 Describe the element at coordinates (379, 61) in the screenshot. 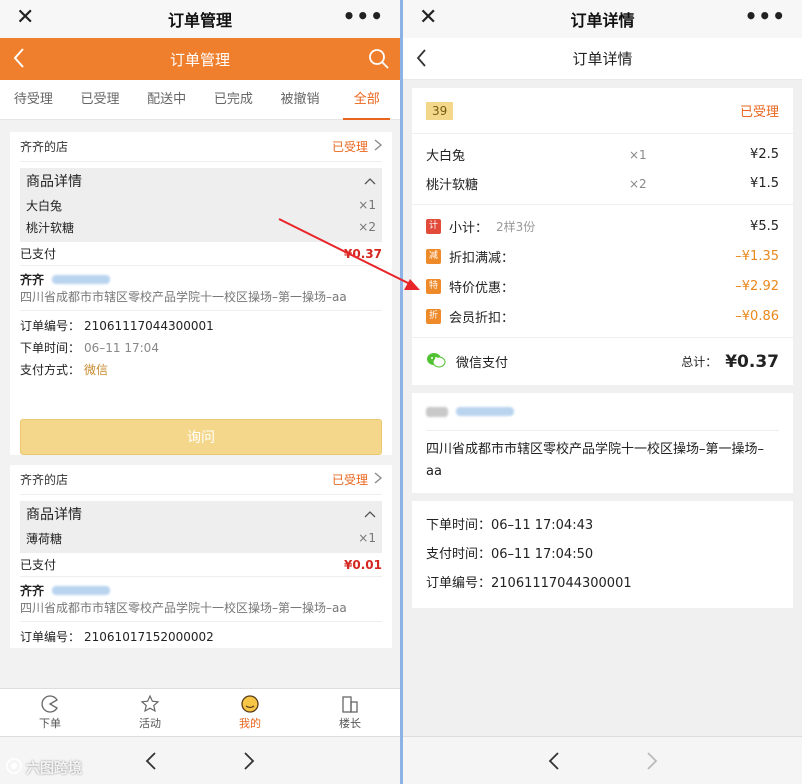

I see `search-icon` at that location.